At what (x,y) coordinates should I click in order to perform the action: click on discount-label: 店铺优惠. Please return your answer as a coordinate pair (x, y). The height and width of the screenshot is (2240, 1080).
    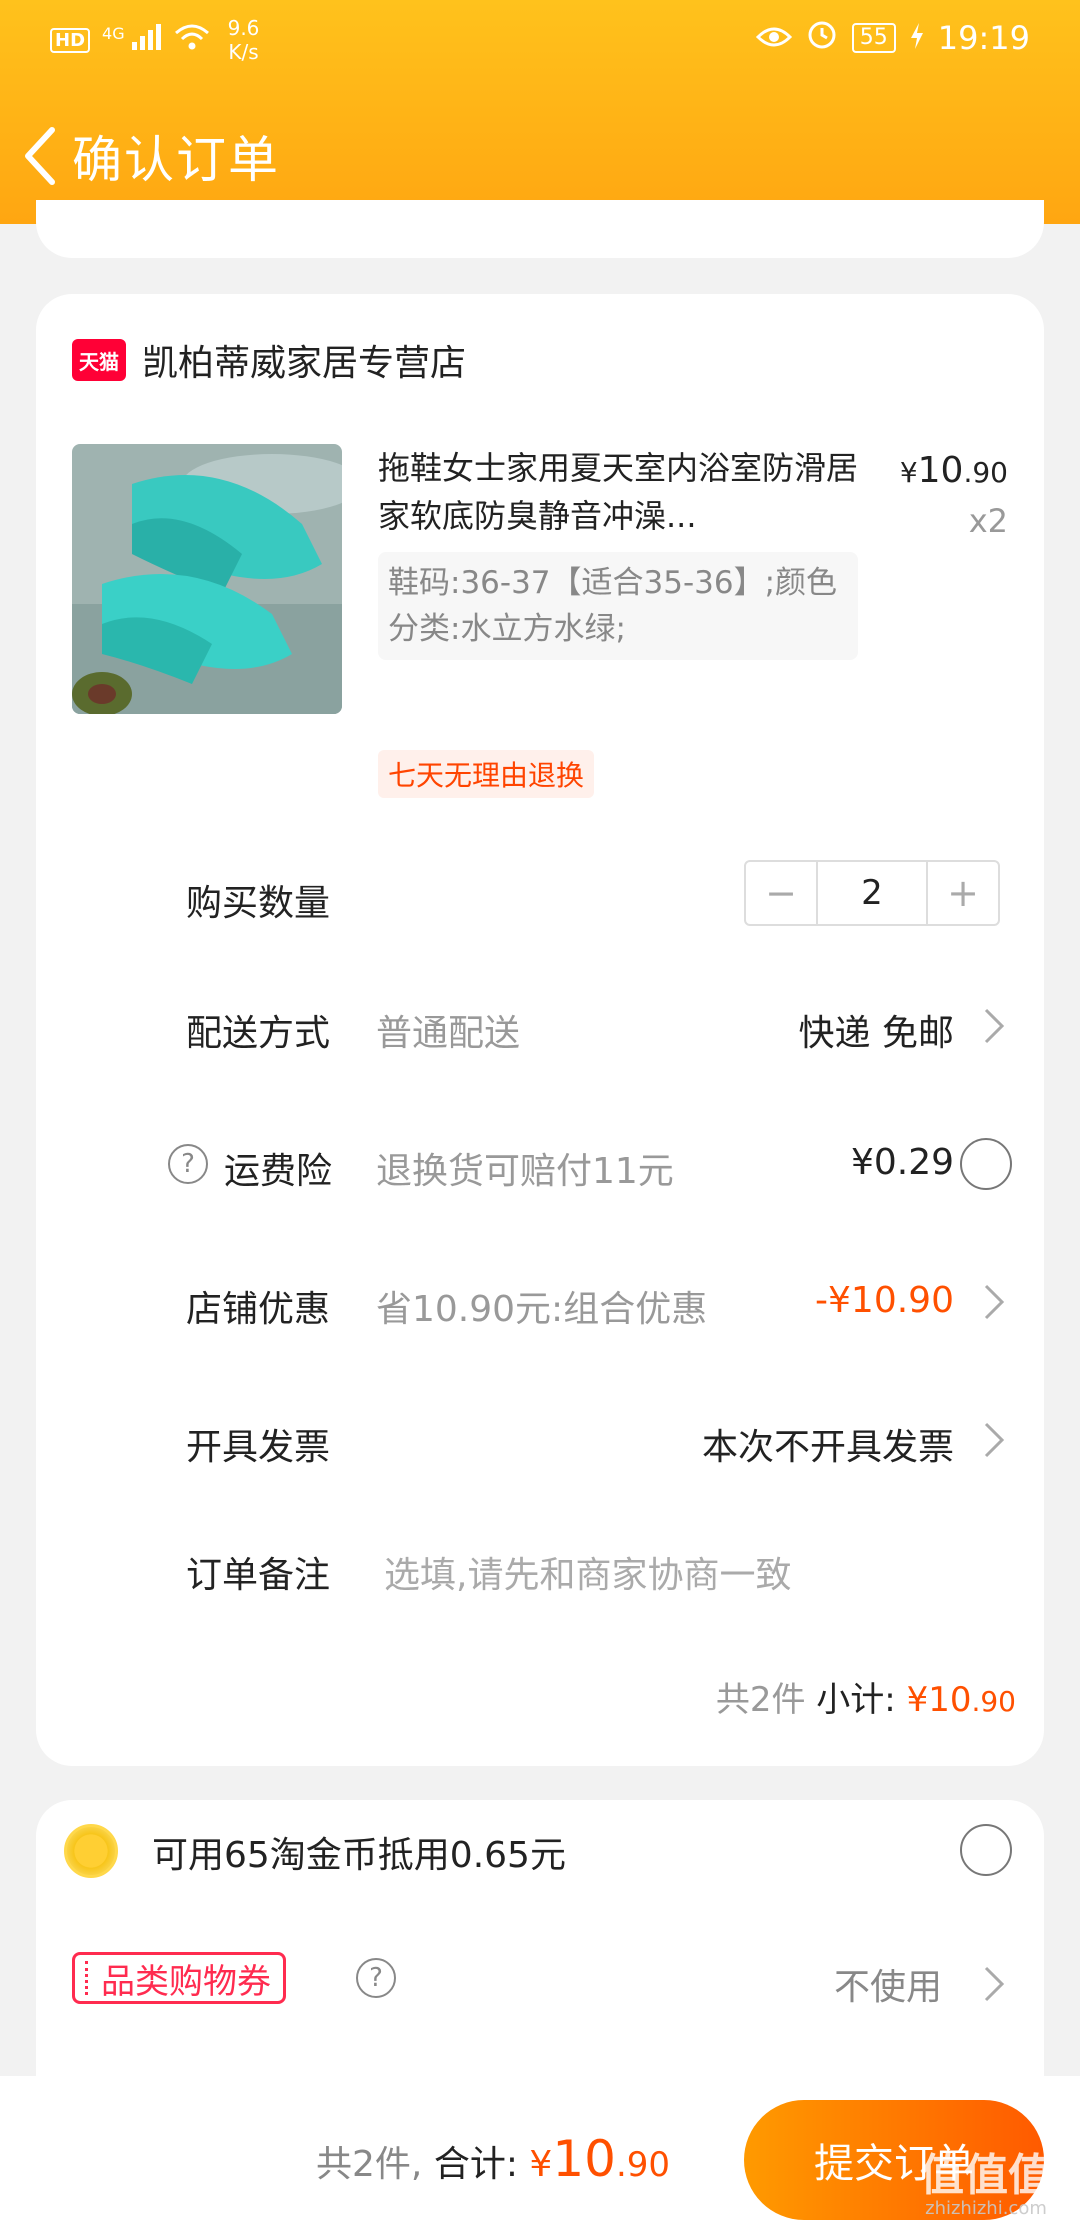
    Looking at the image, I should click on (258, 1309).